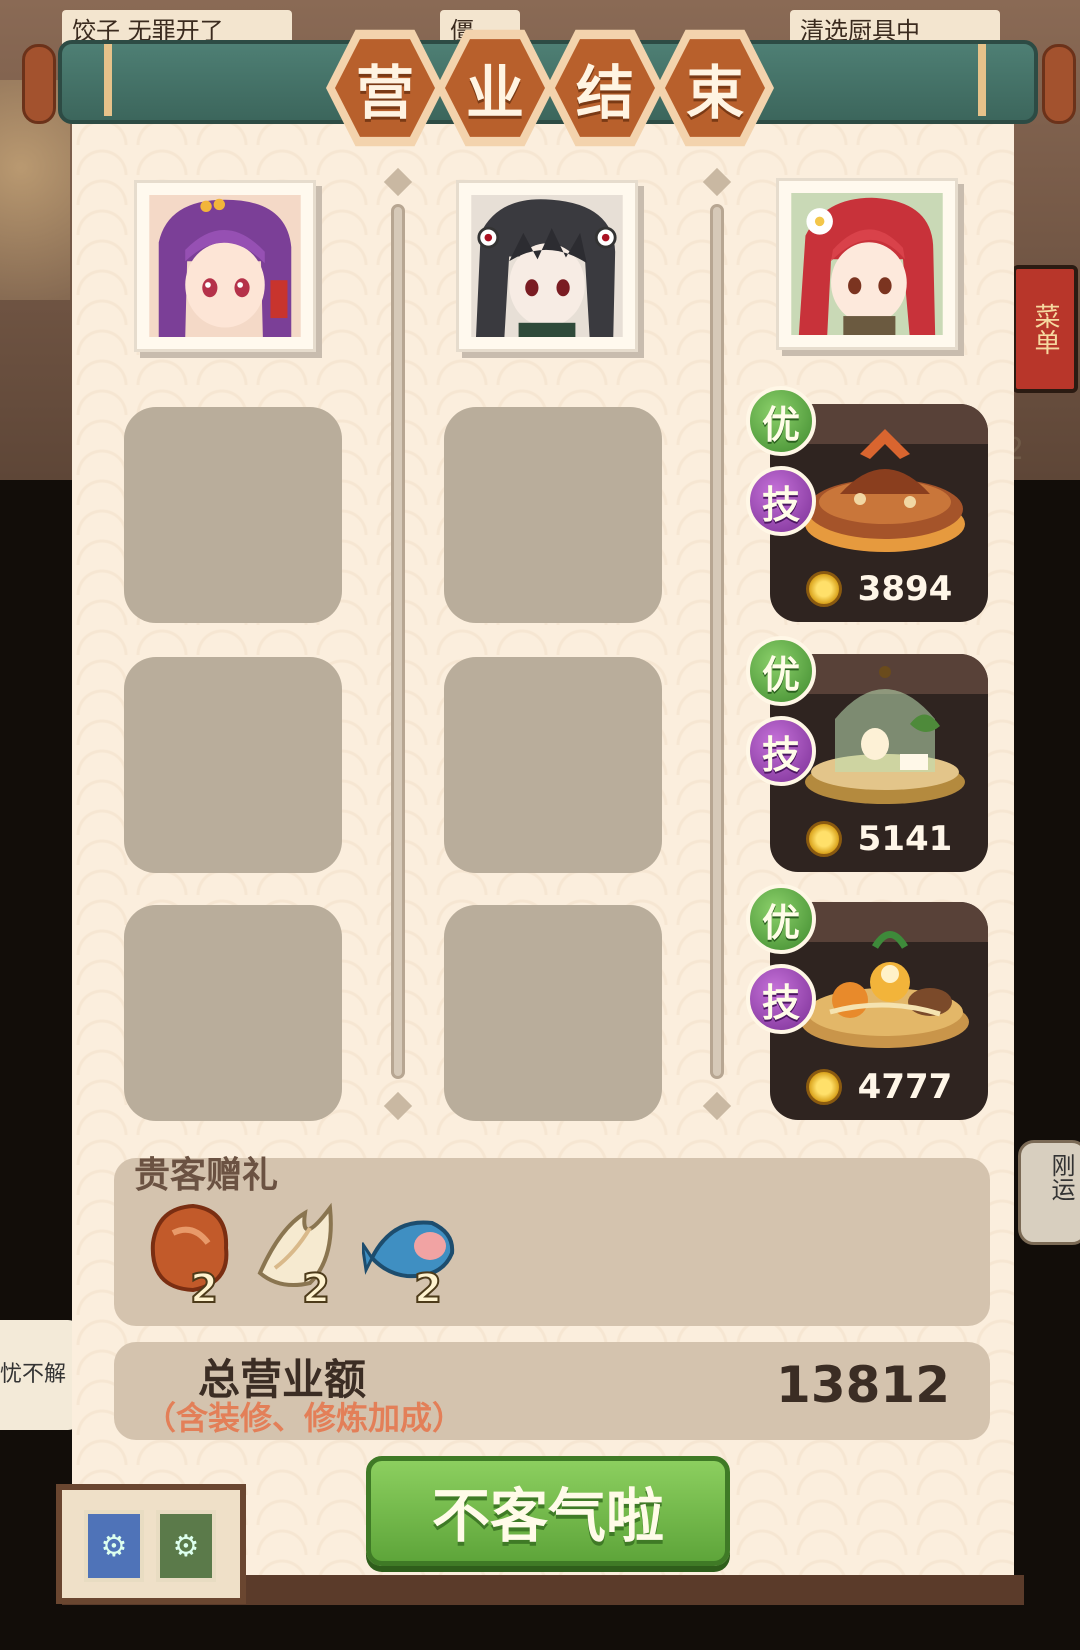  Describe the element at coordinates (40, 1375) in the screenshot. I see `background-speech-bubble-left: 忧不解` at that location.